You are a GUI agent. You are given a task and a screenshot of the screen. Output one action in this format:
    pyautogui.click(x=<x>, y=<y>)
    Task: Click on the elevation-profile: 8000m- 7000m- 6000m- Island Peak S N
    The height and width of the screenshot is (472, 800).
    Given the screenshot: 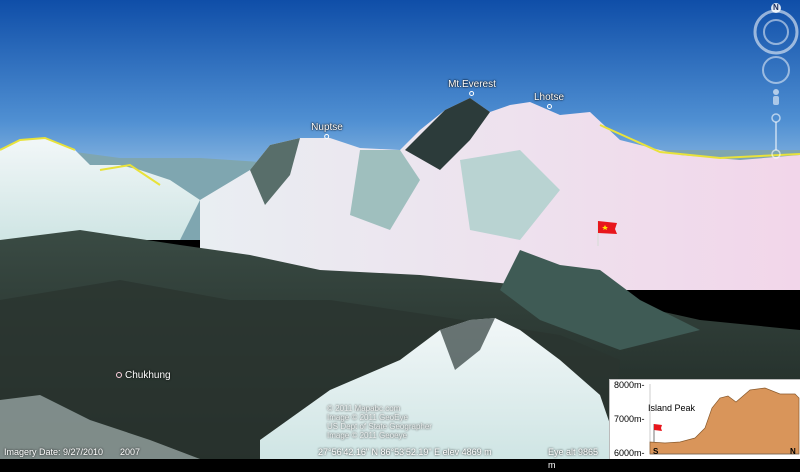 What is the action you would take?
    pyautogui.click(x=704, y=419)
    